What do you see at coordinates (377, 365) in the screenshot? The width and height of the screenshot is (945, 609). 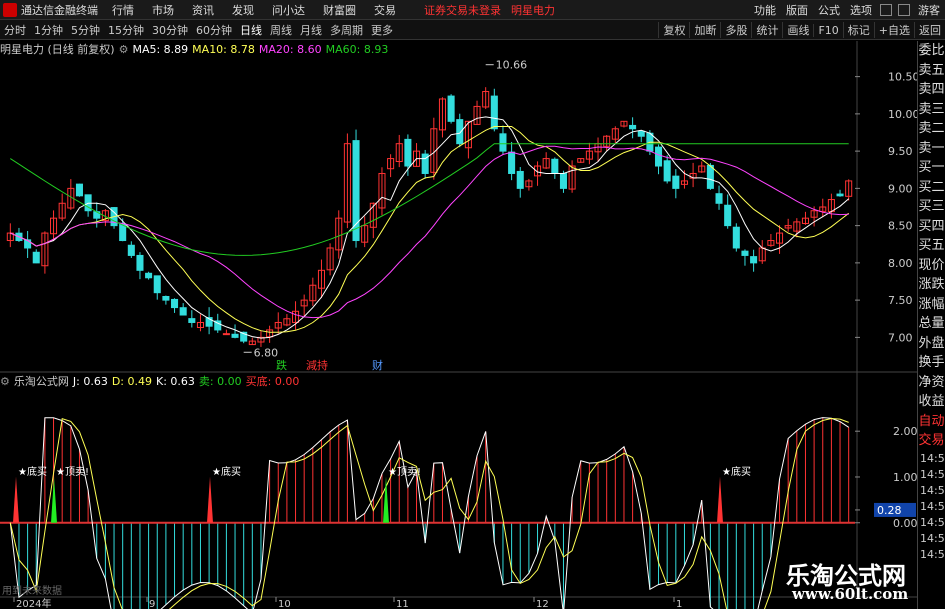 I see `event-label-finance: 财` at bounding box center [377, 365].